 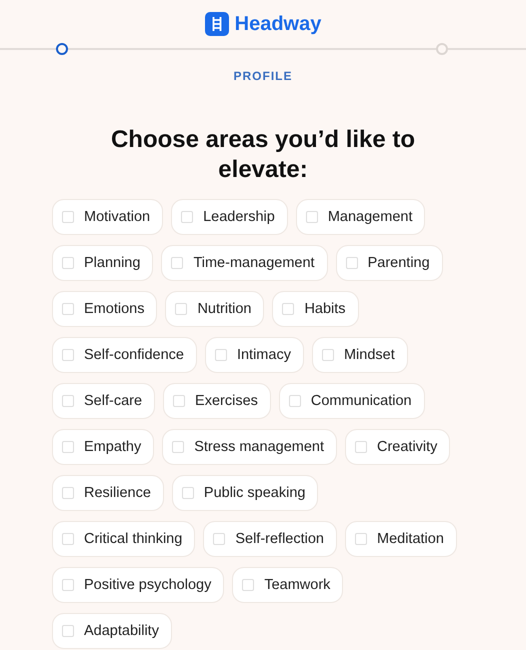 What do you see at coordinates (249, 447) in the screenshot?
I see `area-option: Stress management` at bounding box center [249, 447].